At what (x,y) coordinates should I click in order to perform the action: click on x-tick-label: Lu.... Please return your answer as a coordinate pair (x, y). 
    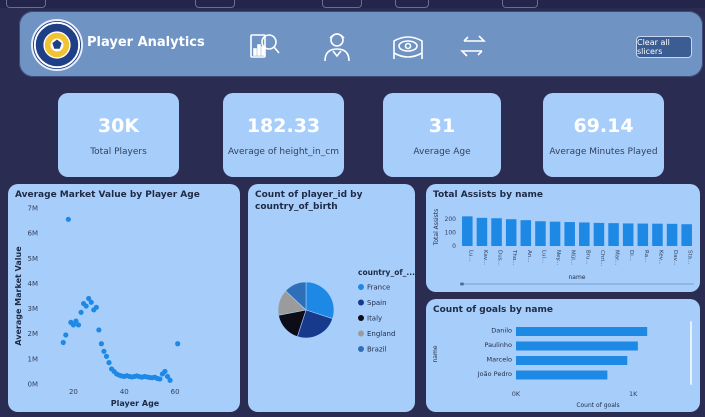
    Looking at the image, I should click on (470, 256).